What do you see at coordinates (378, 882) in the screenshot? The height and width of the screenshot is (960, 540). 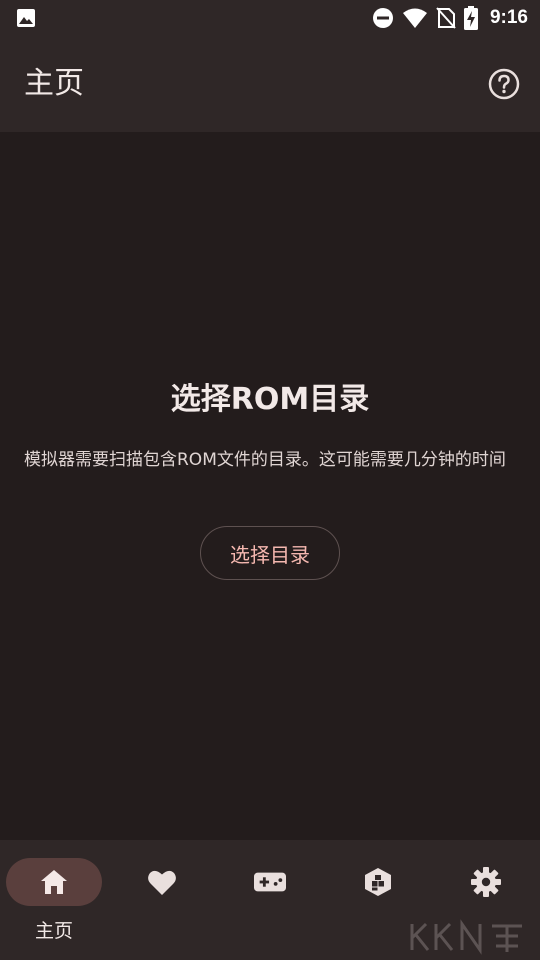 I see `cube-icon` at bounding box center [378, 882].